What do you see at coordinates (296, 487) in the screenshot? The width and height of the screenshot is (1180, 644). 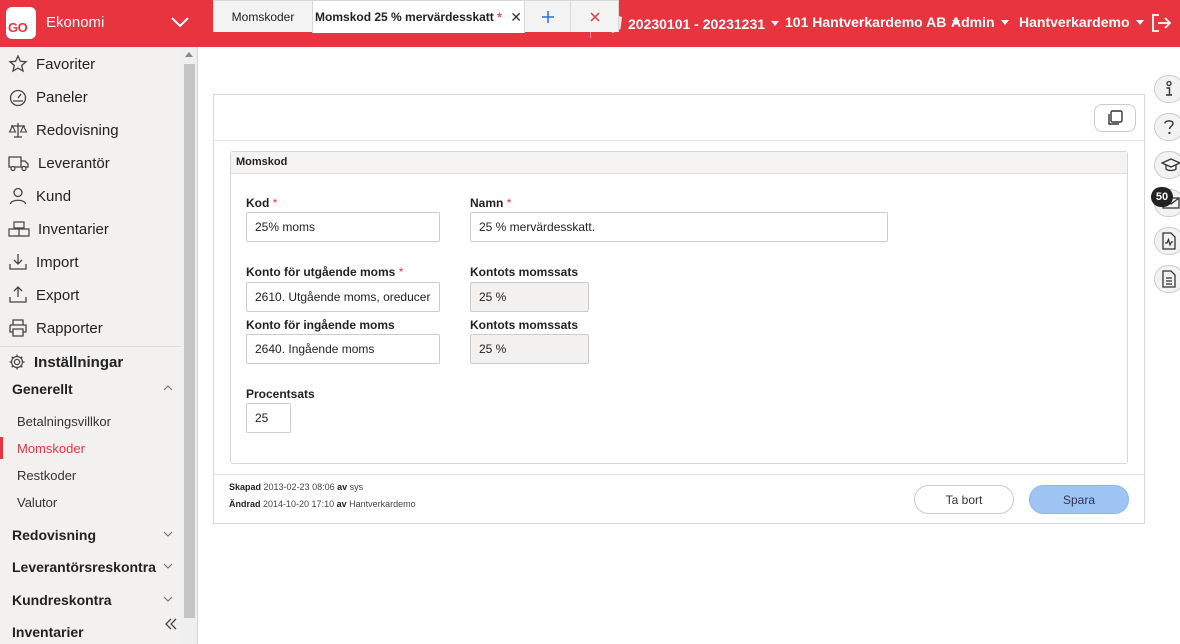 I see `created-info: Skapad 2013-02-23 08:06 av sys` at bounding box center [296, 487].